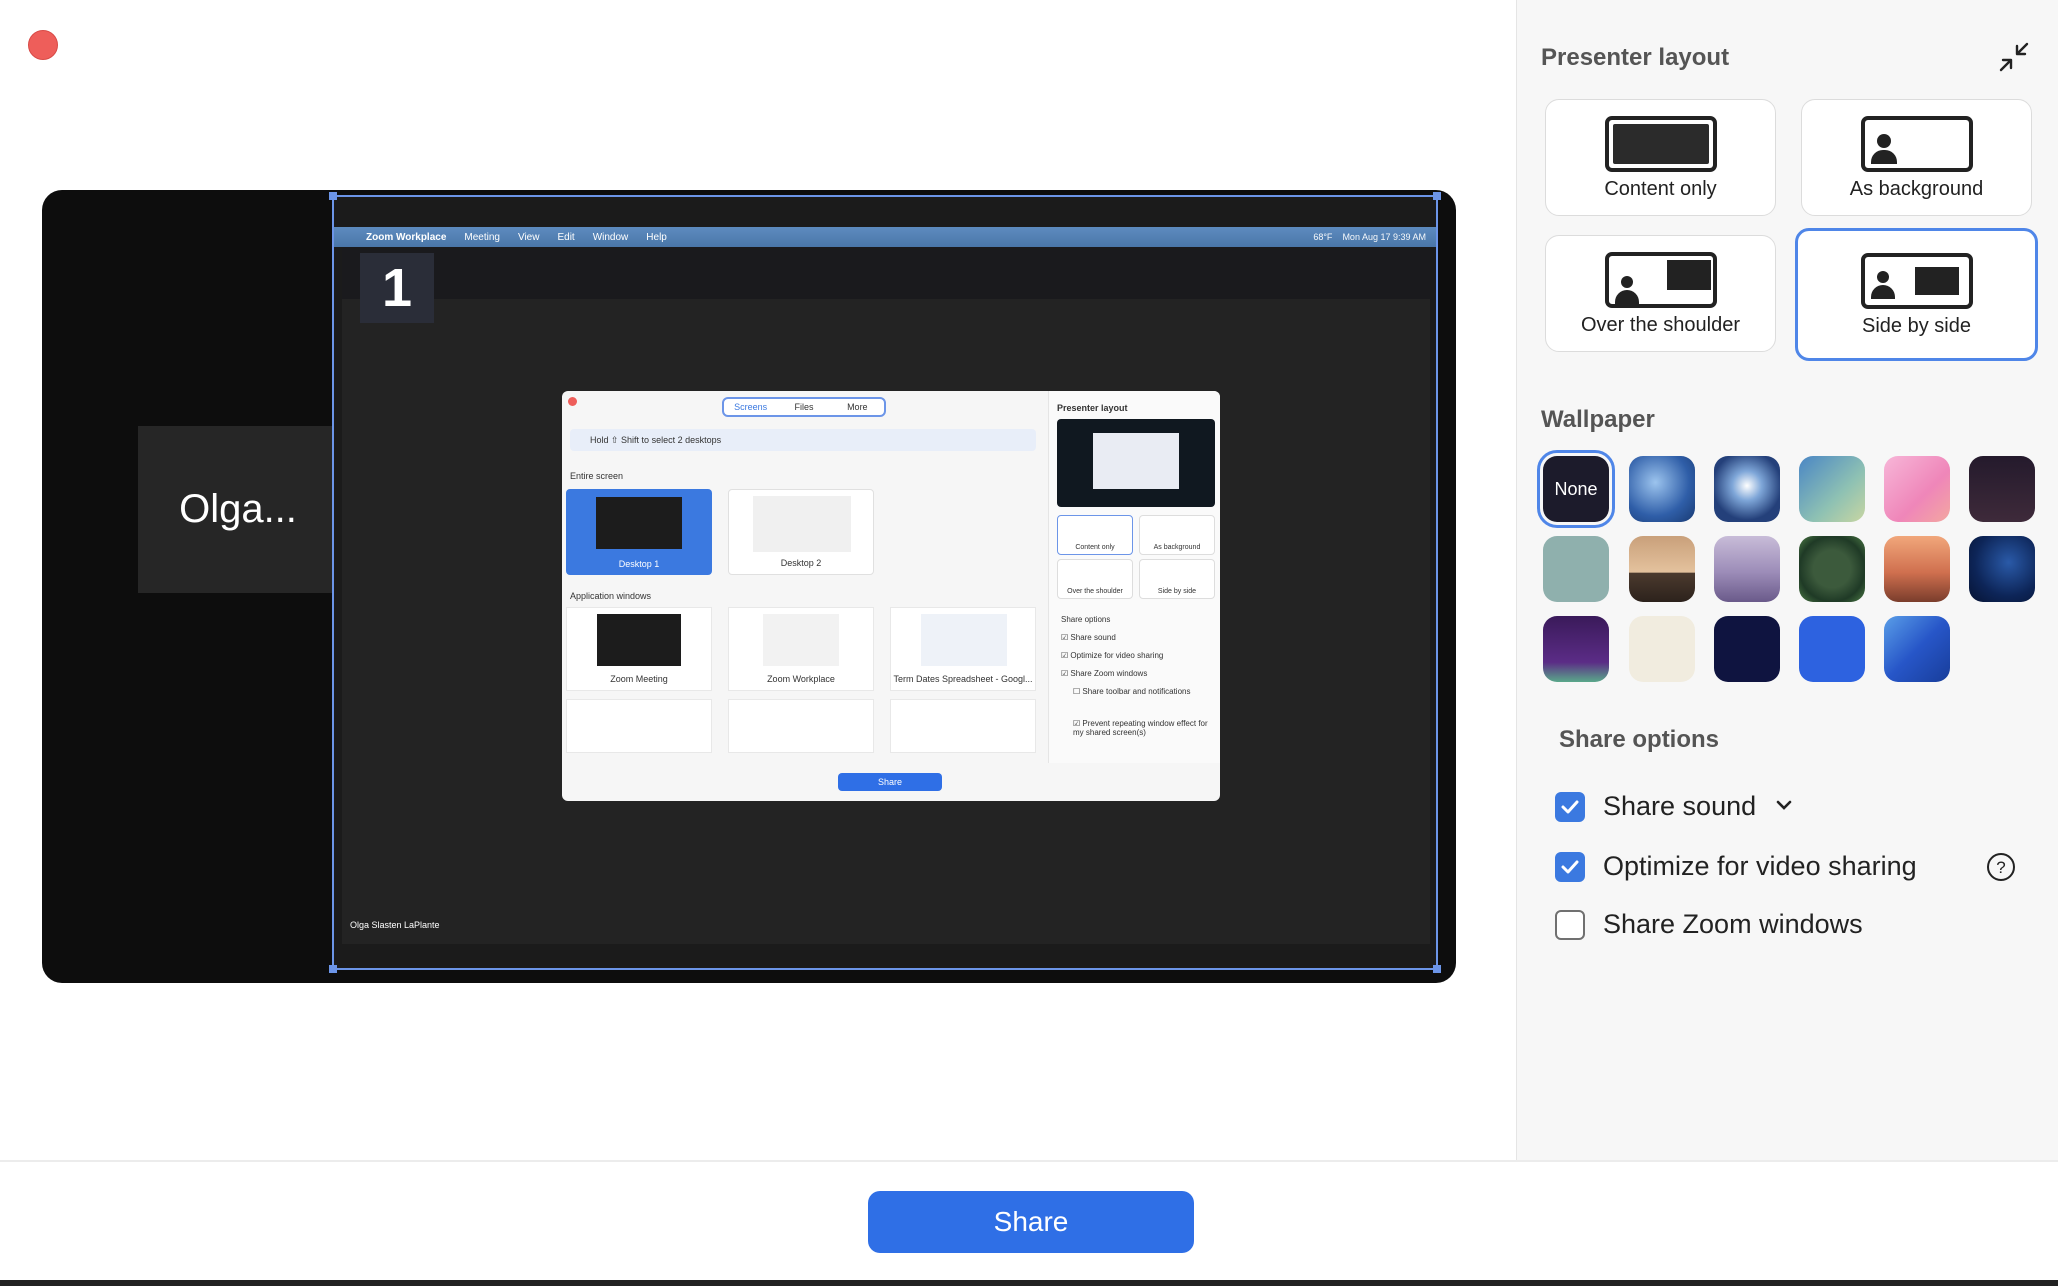 The height and width of the screenshot is (1286, 2058). What do you see at coordinates (1177, 535) in the screenshot?
I see `mini-layout-card: As background` at bounding box center [1177, 535].